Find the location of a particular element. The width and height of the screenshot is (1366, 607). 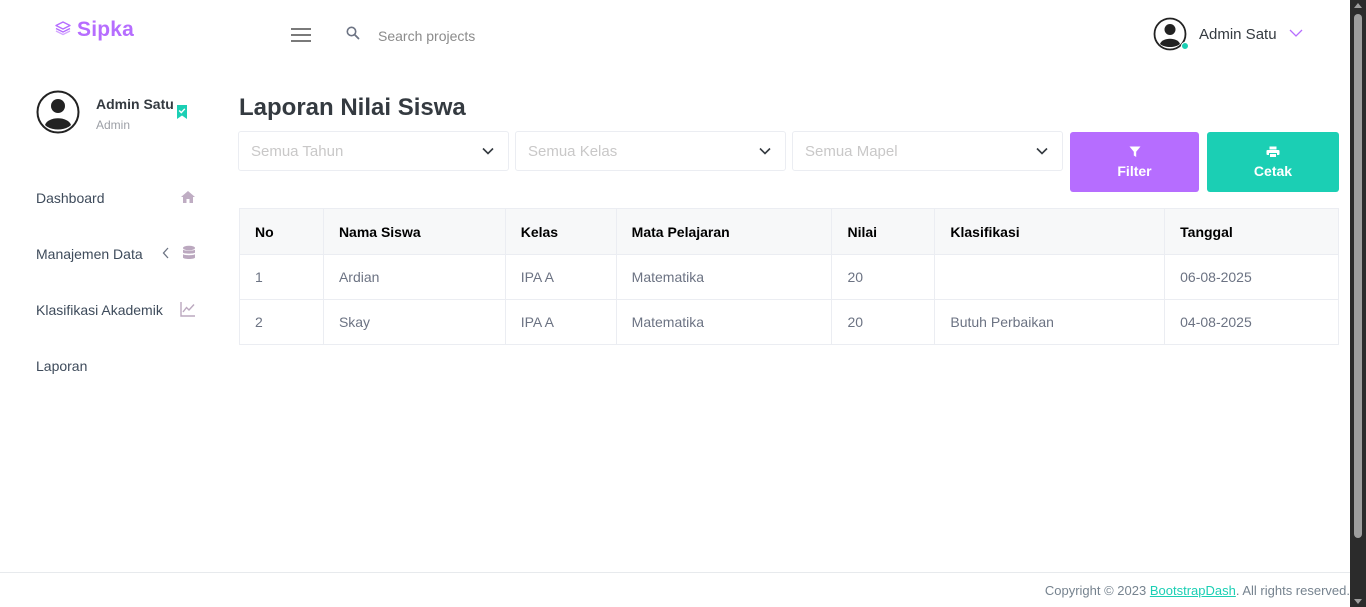

sidebar-item-manajemen-data: Manajemen Data is located at coordinates (116, 254).